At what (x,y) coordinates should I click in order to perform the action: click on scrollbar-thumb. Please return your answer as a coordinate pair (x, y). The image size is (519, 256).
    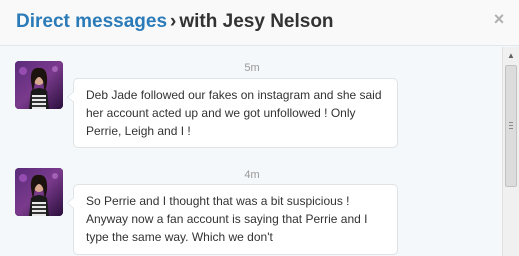
    Looking at the image, I should click on (511, 126).